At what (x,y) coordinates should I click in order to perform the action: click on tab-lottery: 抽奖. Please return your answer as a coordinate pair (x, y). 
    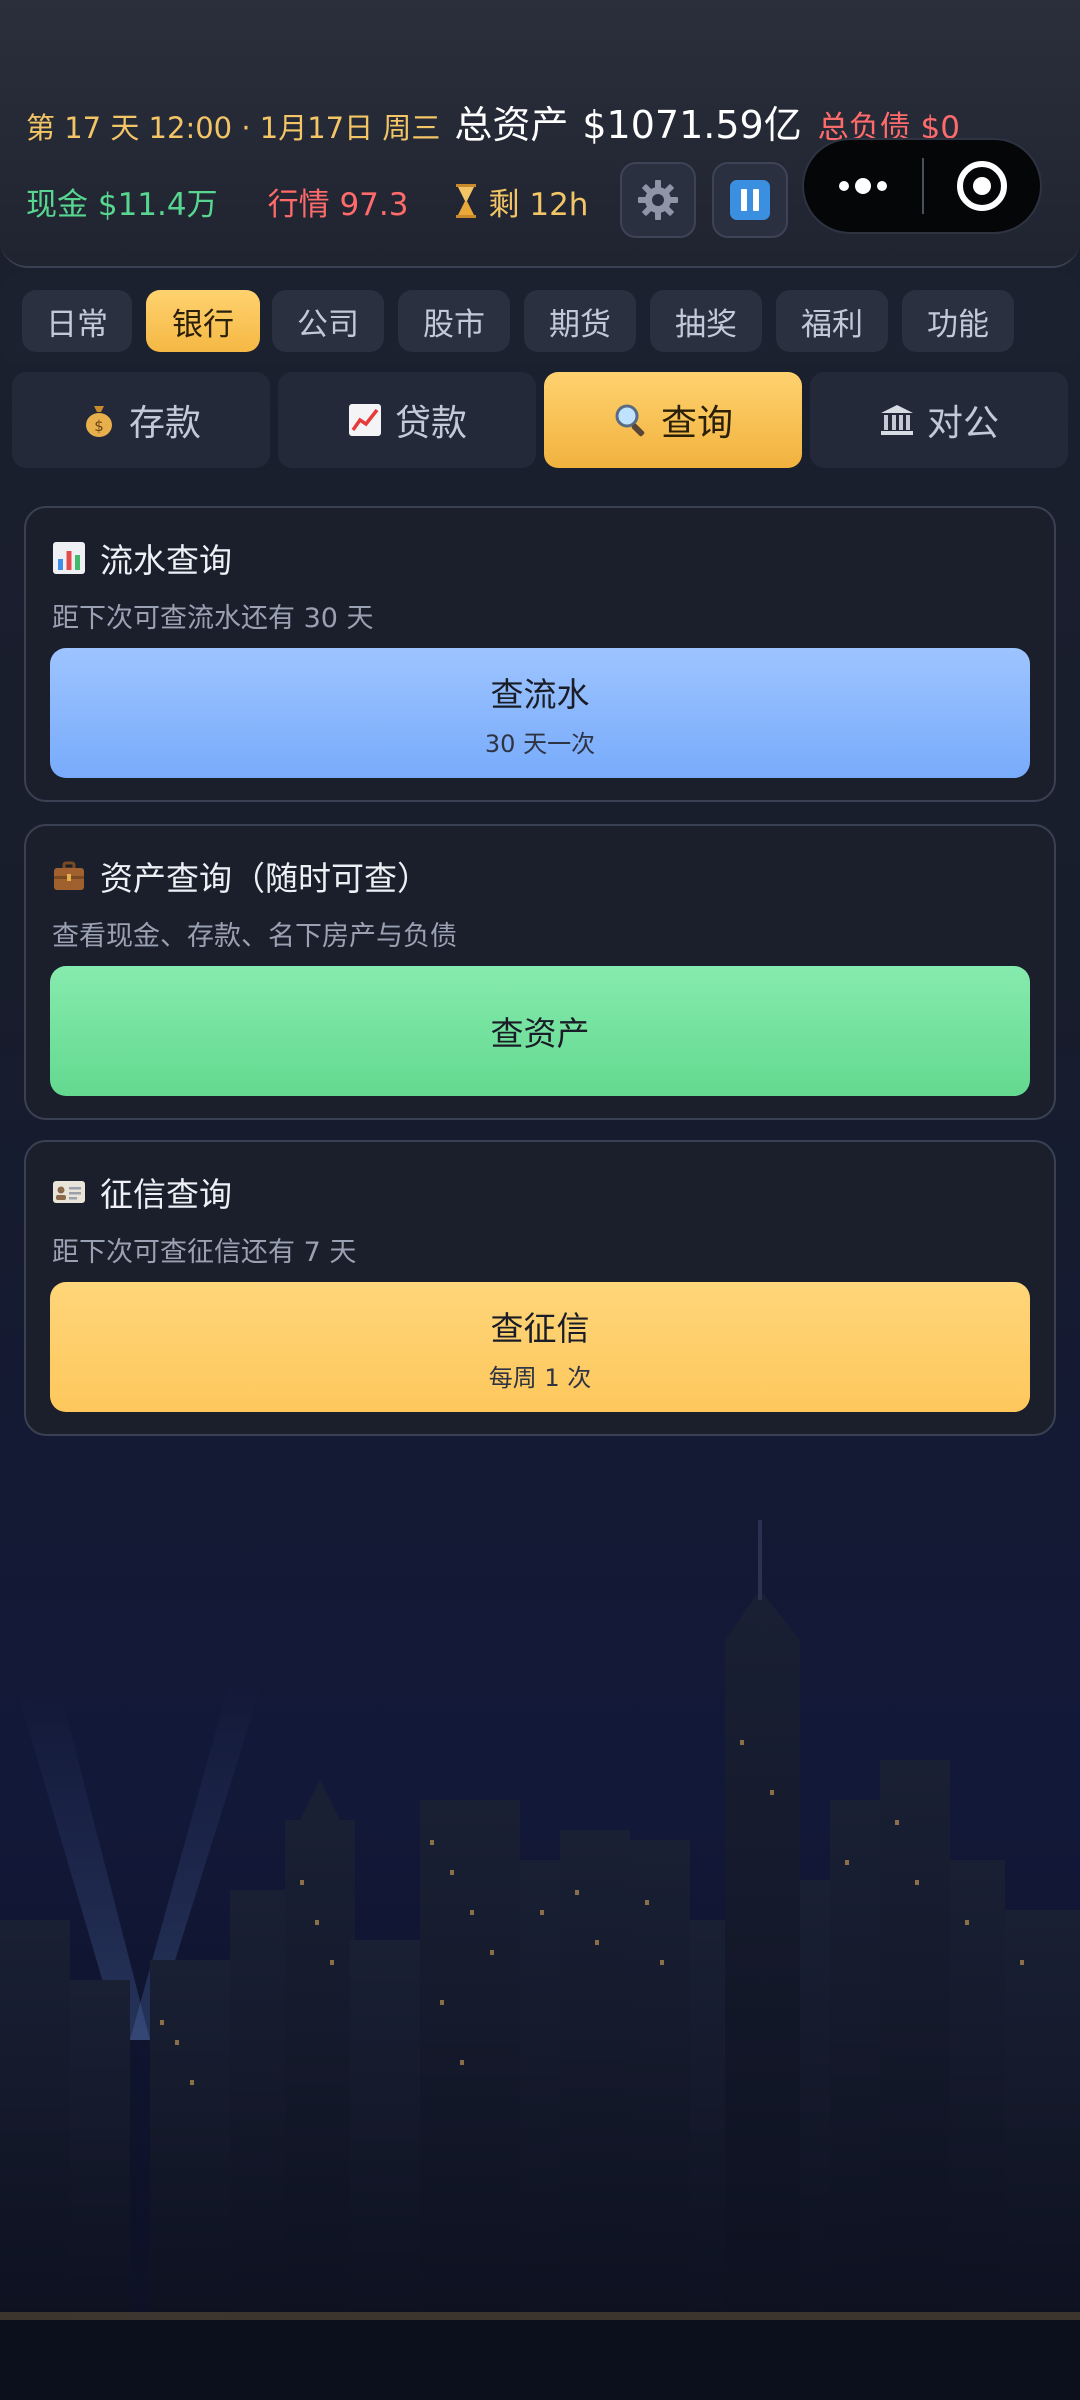
    Looking at the image, I should click on (706, 321).